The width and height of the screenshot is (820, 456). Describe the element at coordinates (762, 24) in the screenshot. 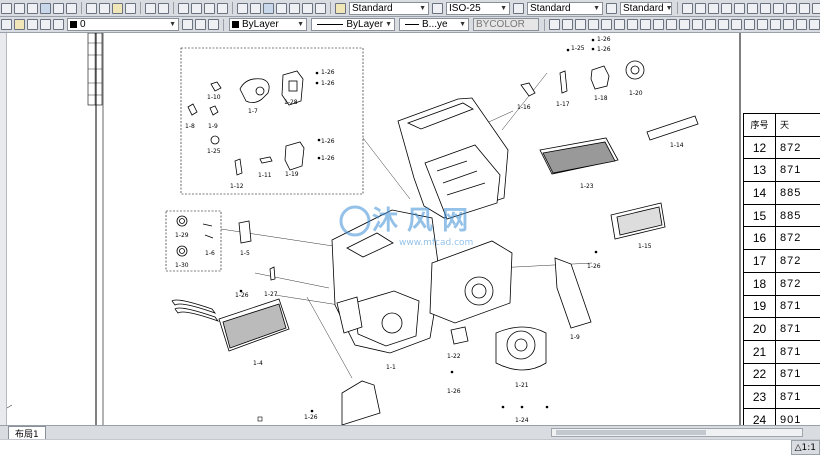

I see `line-icon` at that location.